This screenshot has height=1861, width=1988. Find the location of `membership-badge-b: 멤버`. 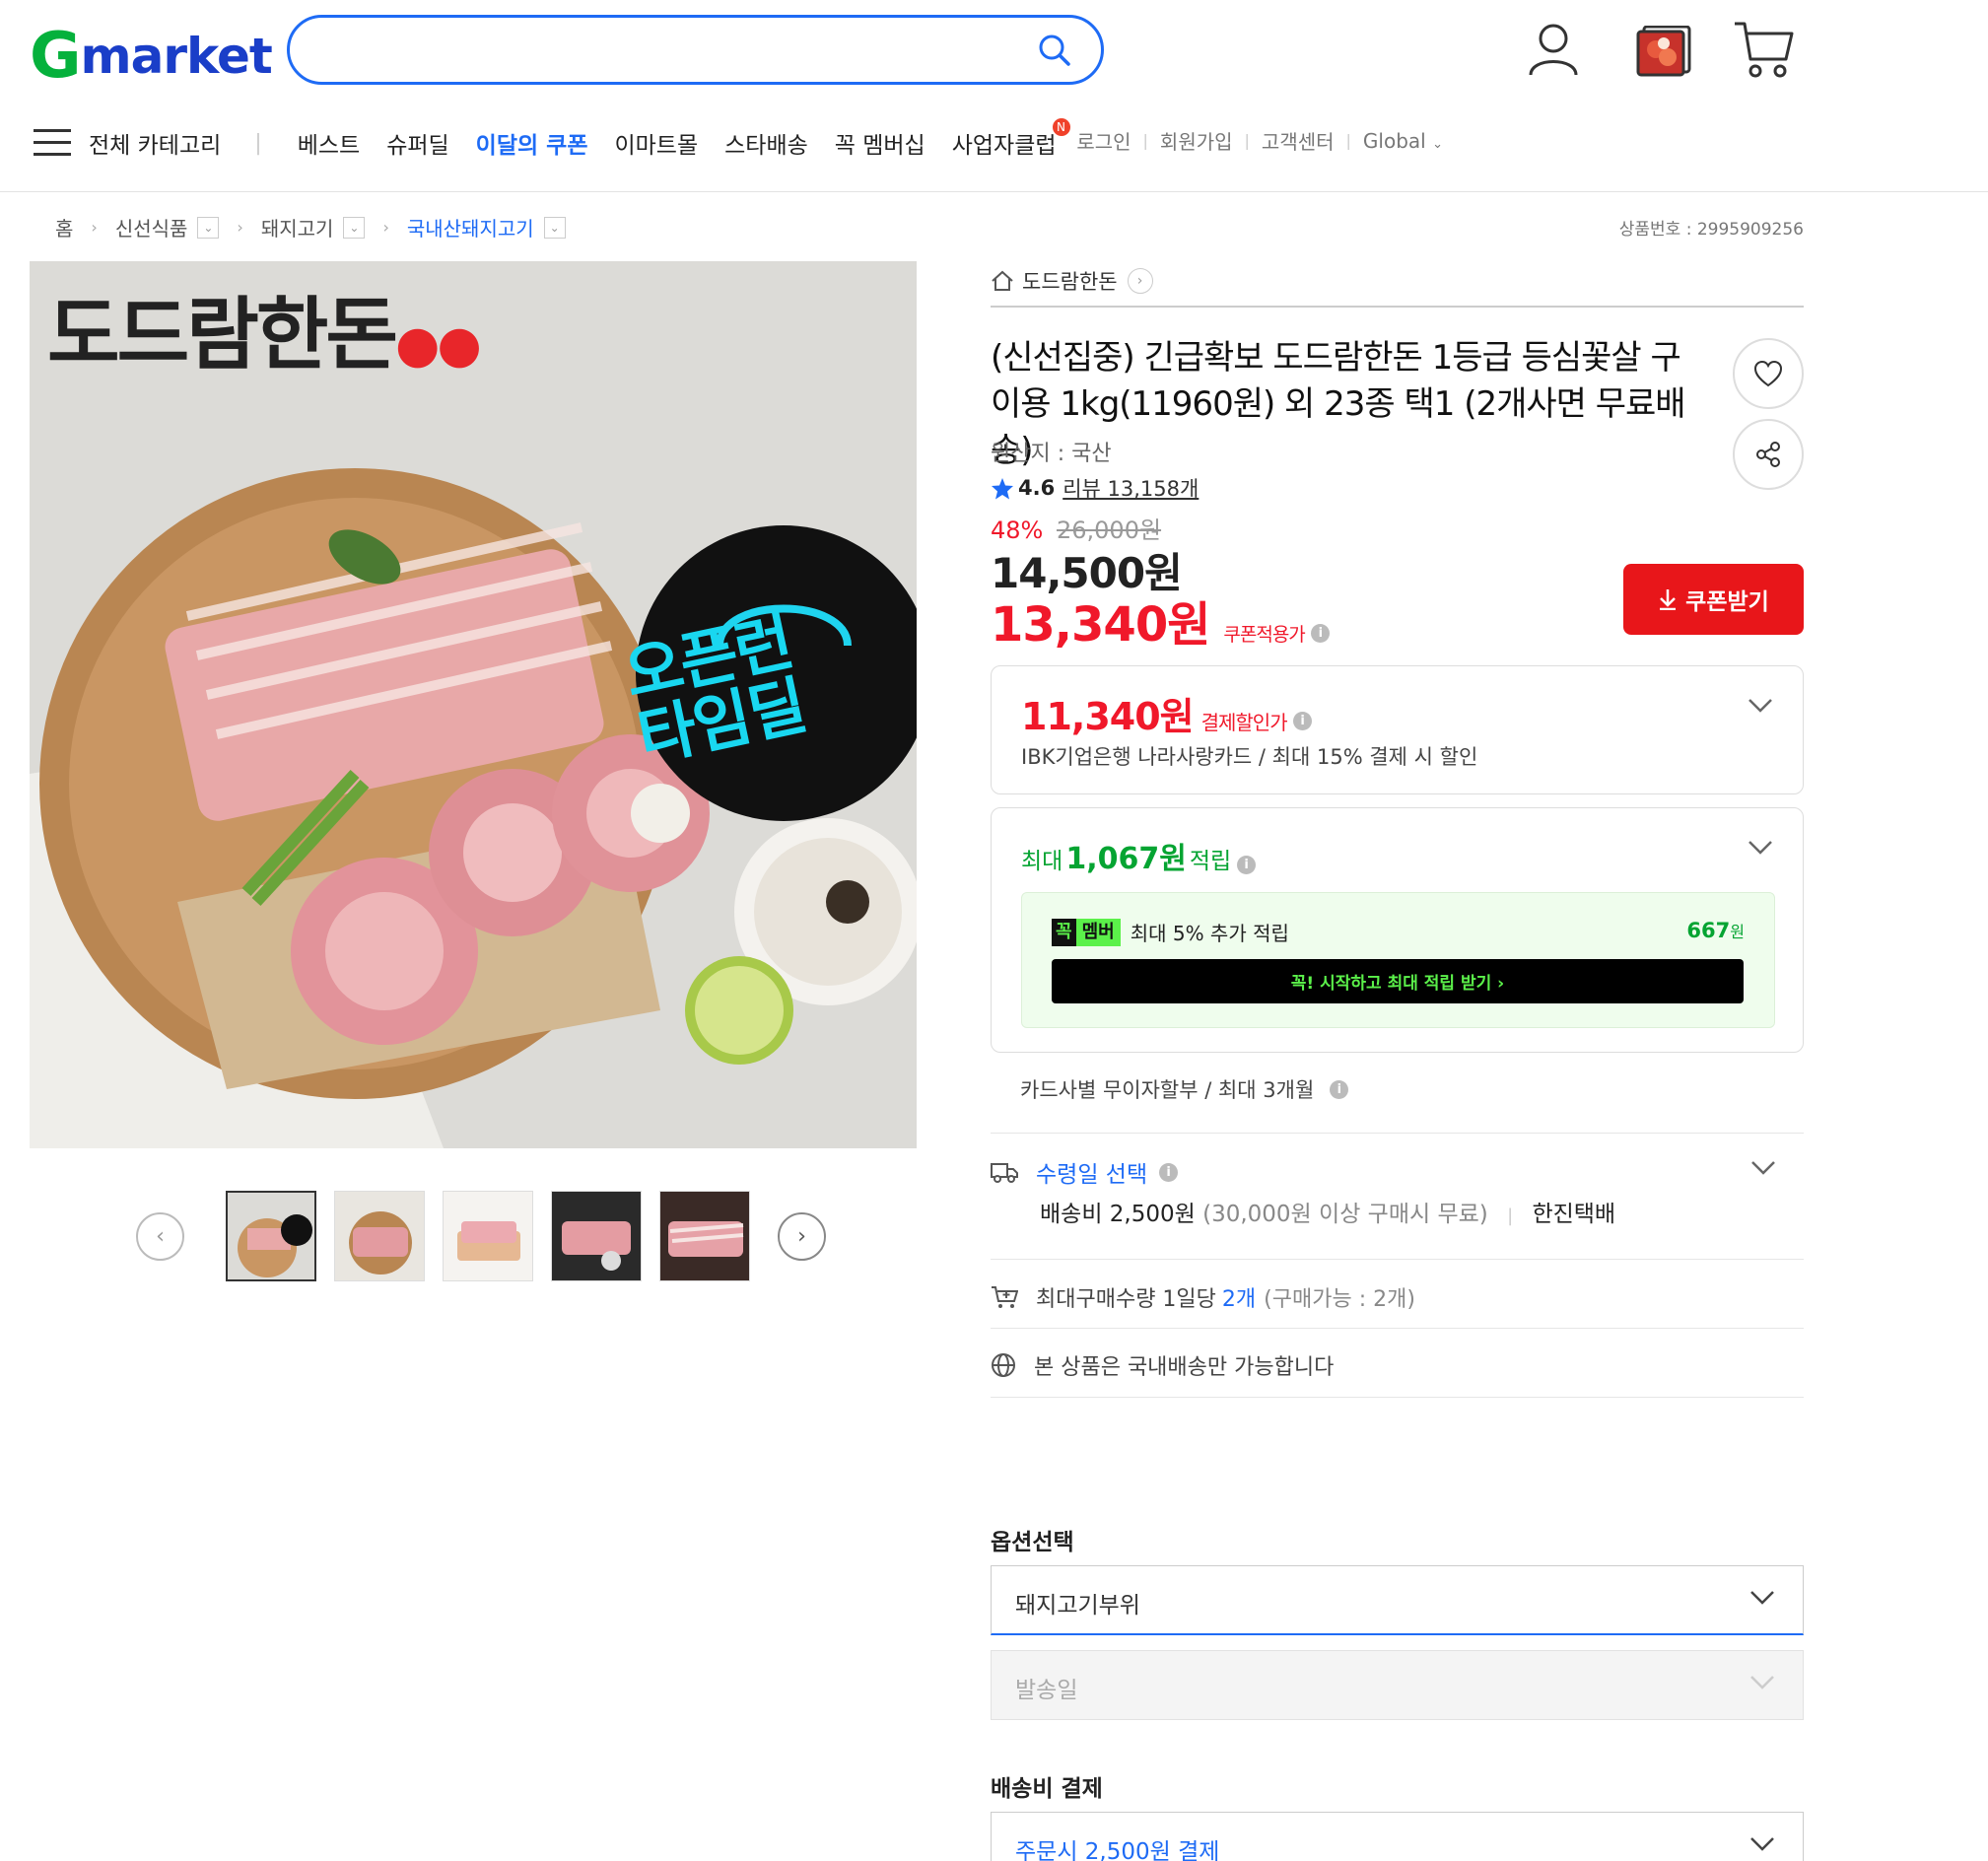

membership-badge-b: 멤버 is located at coordinates (1098, 932).